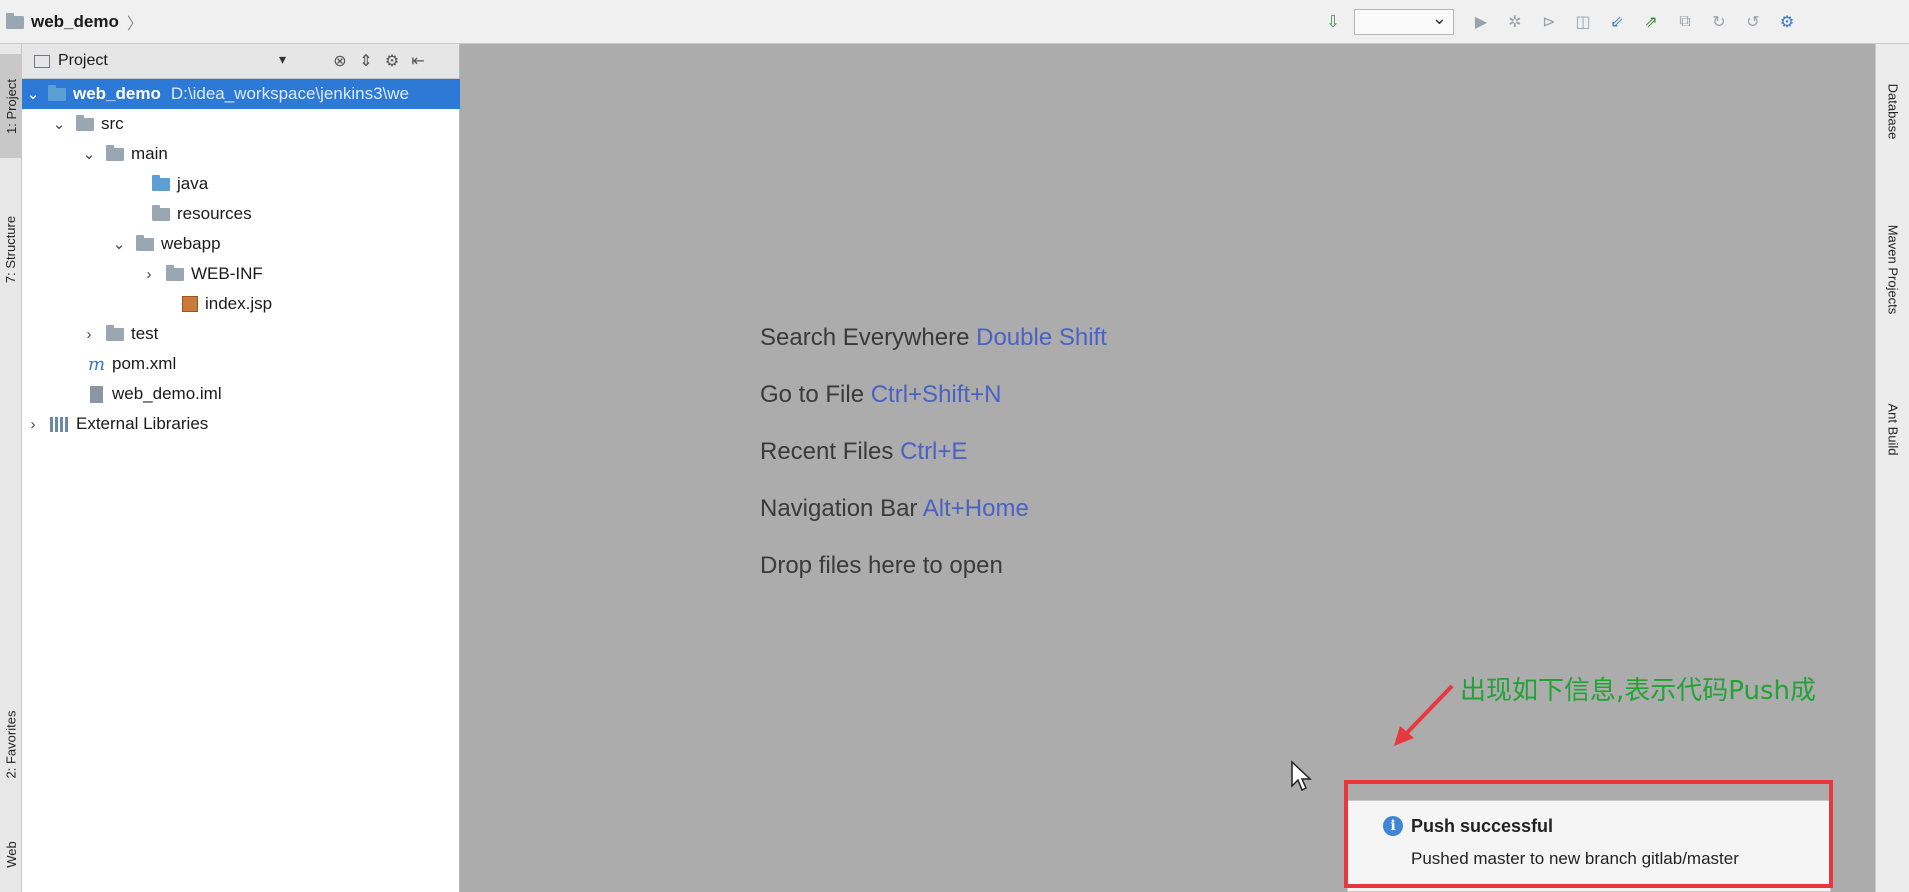 This screenshot has height=892, width=1909. What do you see at coordinates (241, 364) in the screenshot?
I see `tree-node-pom: m pom.xml` at bounding box center [241, 364].